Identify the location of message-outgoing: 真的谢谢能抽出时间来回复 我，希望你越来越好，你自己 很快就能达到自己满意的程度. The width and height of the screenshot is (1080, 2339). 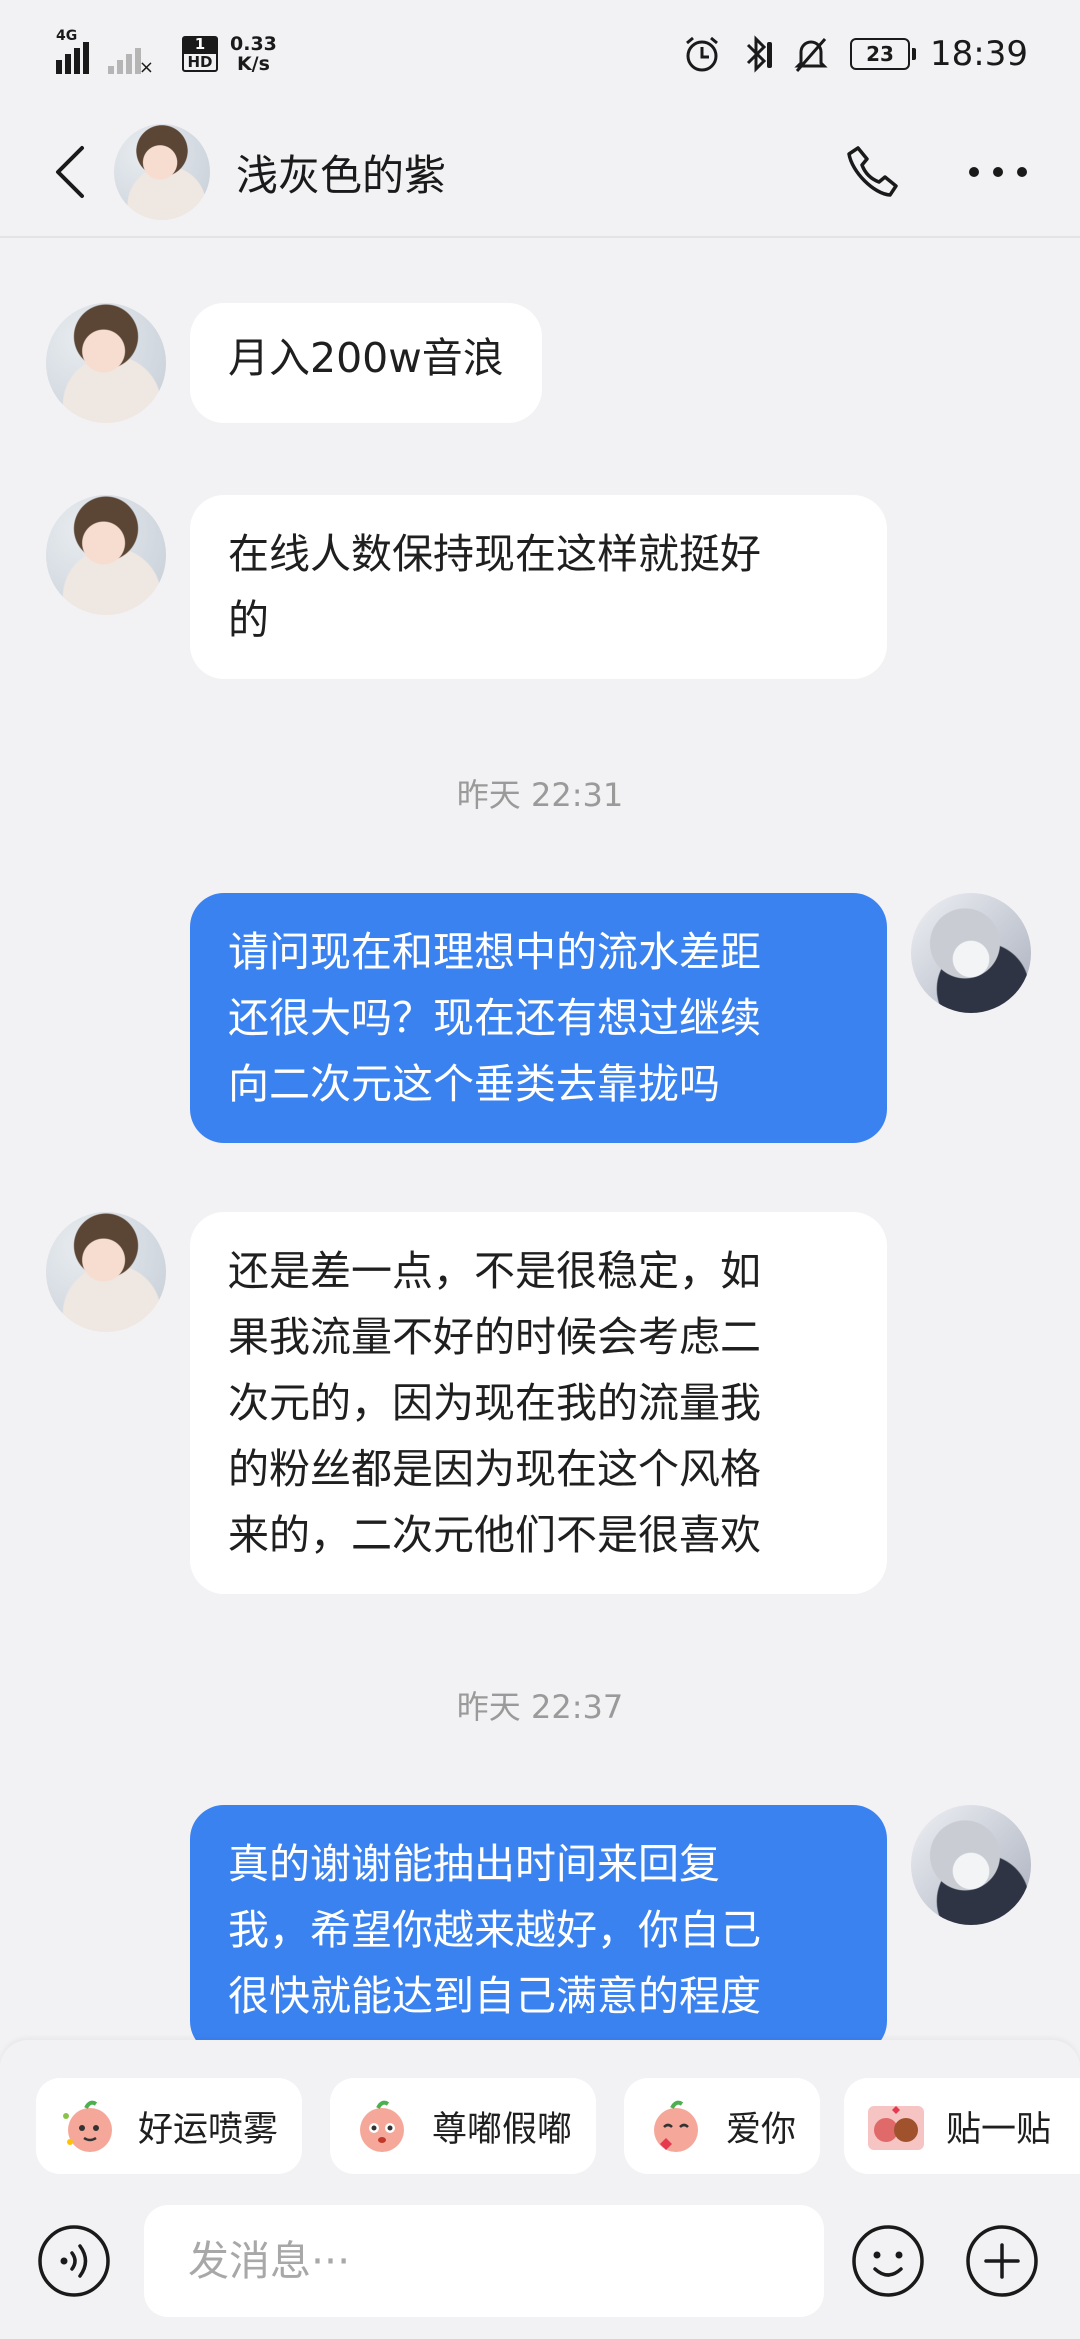
(610, 1922).